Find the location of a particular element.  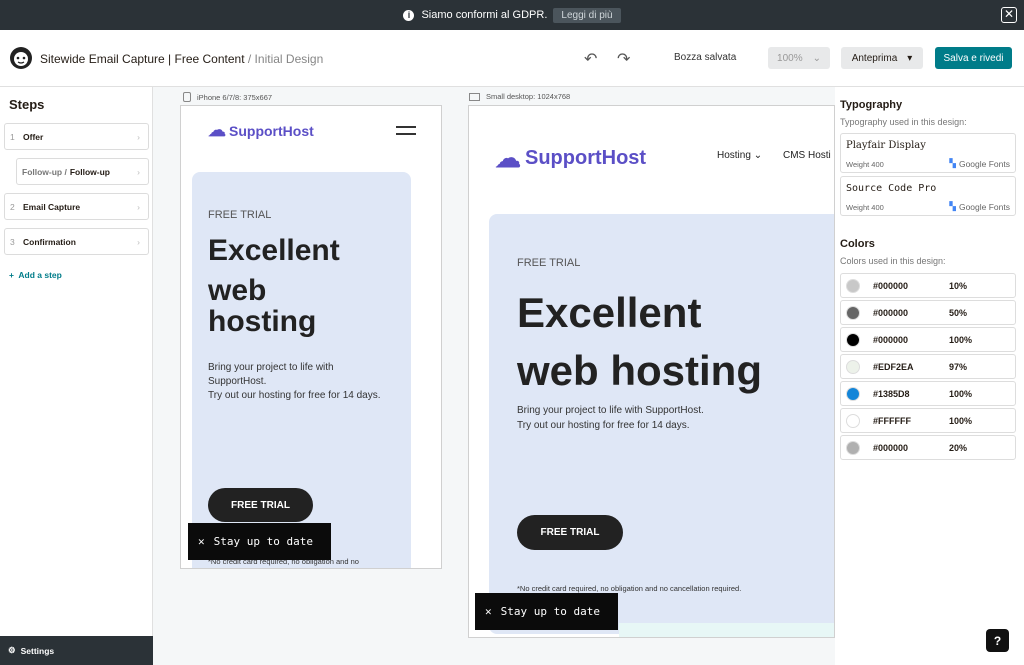

step-follow-up: Follow-up / Follow-up › is located at coordinates (82, 171).